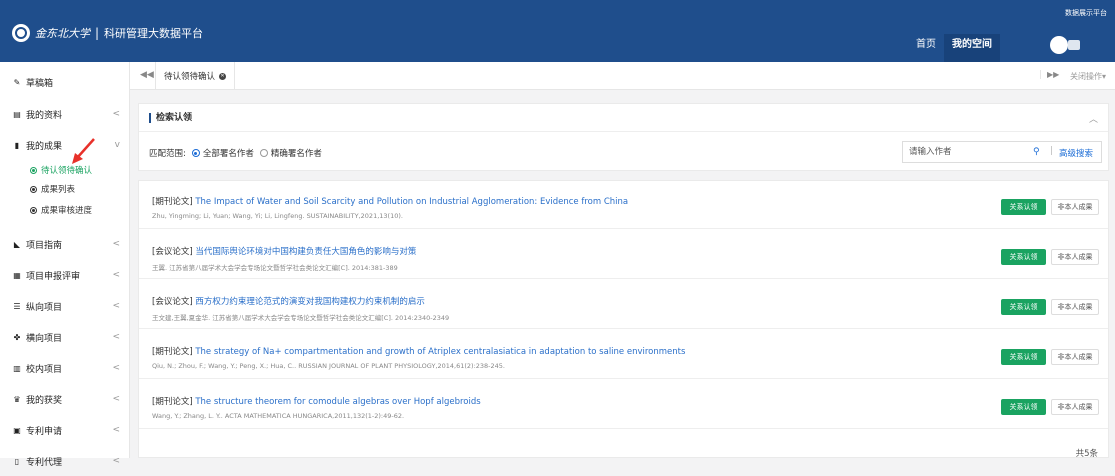 The image size is (1115, 476). I want to click on sidebar-item-campus-projects: ▥ 校内项目 <, so click(65, 368).